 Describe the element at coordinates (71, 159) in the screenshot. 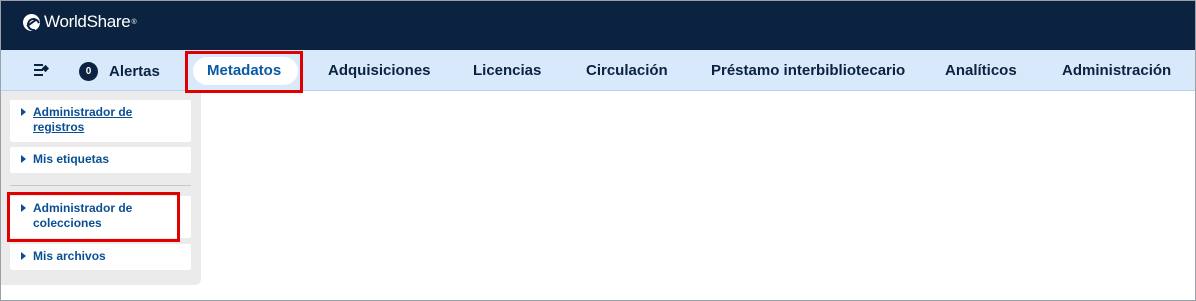

I see `sidebar-item-label: Mis etiquetas` at that location.